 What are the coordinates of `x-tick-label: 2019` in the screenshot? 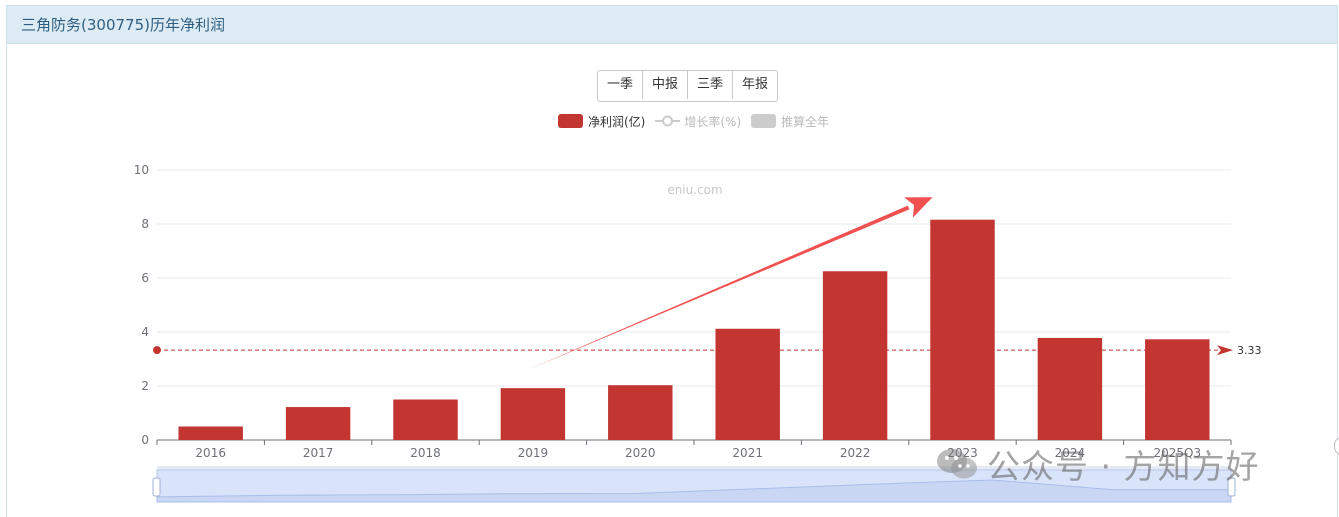 It's located at (533, 453).